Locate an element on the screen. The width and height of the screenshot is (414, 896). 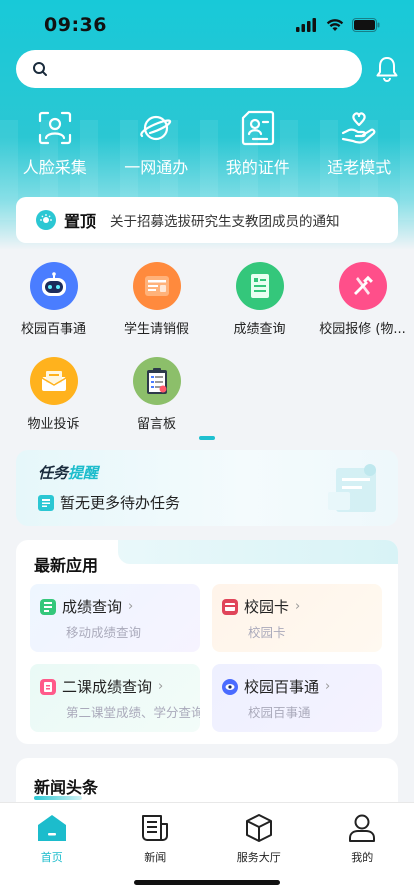
task-illustration-icon is located at coordinates (354, 490).